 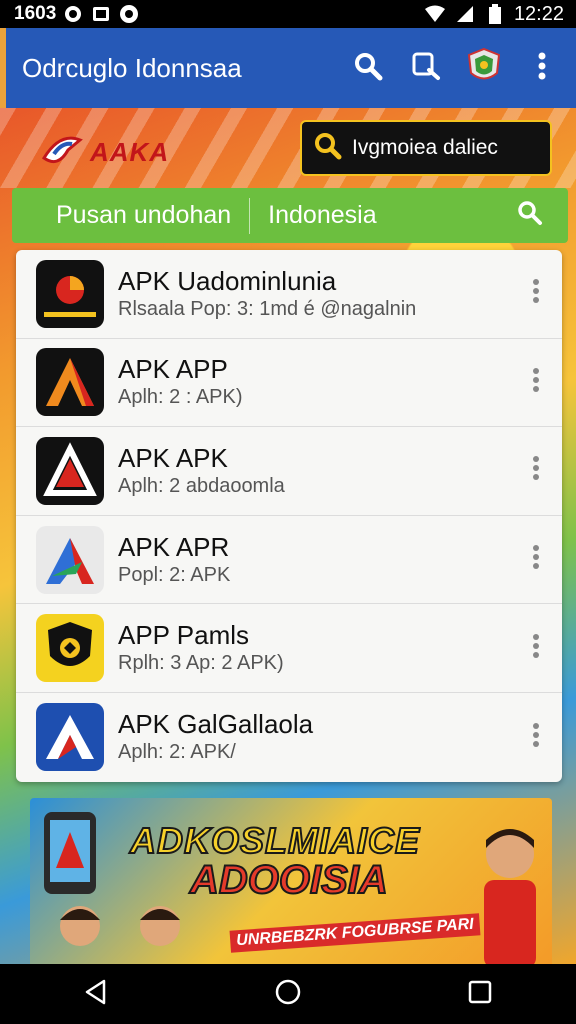 What do you see at coordinates (132, 67) in the screenshot?
I see `app-title: Odrcuglo Idonnsaa` at bounding box center [132, 67].